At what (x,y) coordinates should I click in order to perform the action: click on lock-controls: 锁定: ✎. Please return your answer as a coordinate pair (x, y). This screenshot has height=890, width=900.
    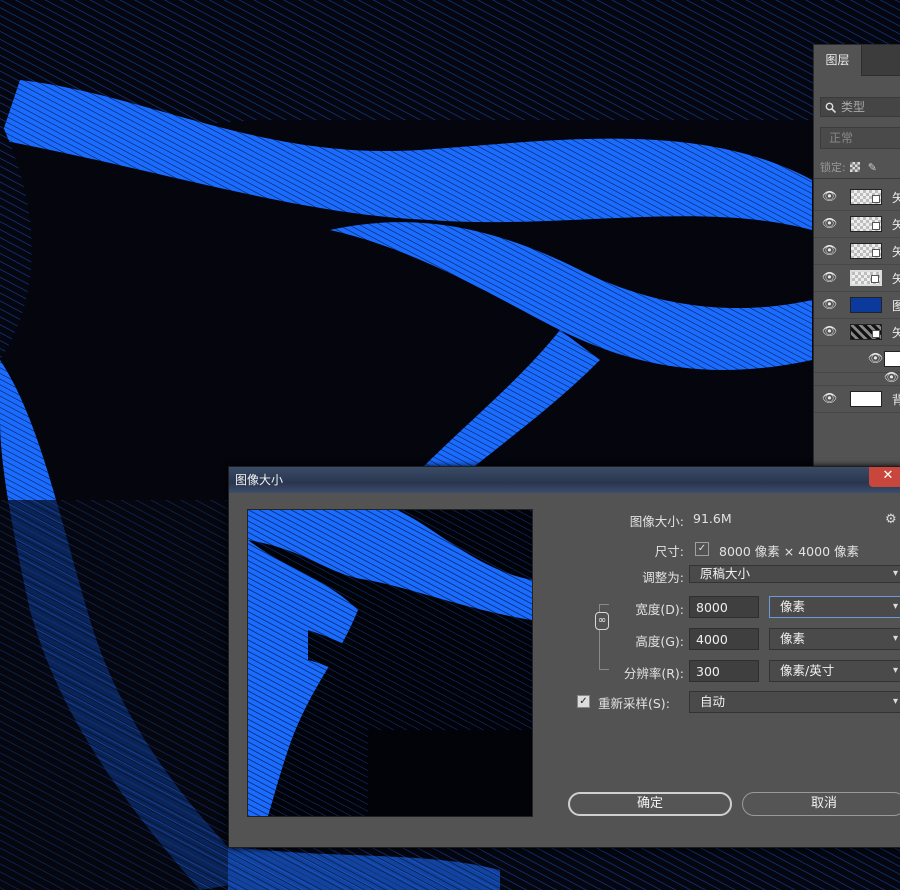
    Looking at the image, I should click on (848, 167).